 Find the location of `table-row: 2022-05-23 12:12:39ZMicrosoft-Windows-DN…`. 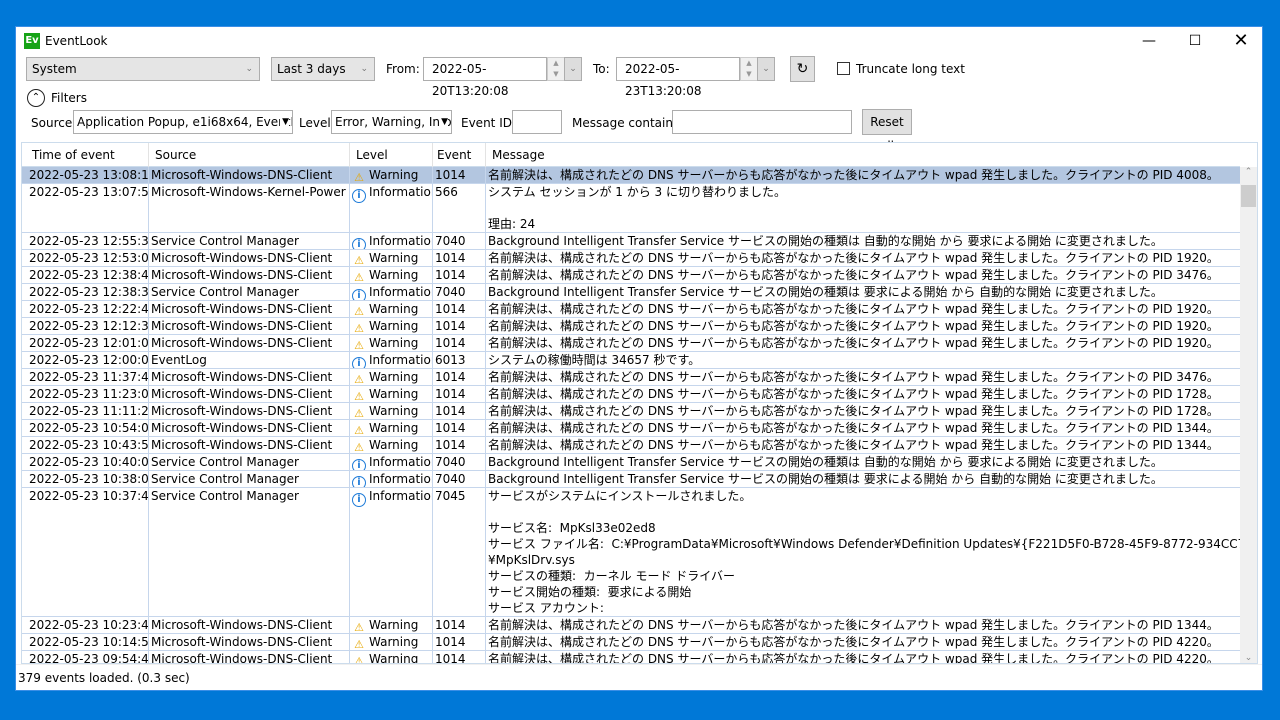

table-row: 2022-05-23 12:12:39ZMicrosoft-Windows-DN… is located at coordinates (631, 326).